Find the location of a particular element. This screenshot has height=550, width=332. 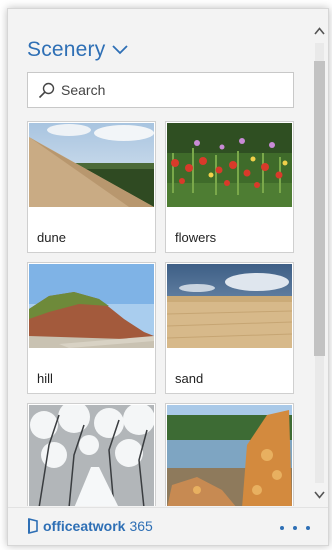

image-card-hill: hill is located at coordinates (91, 328).